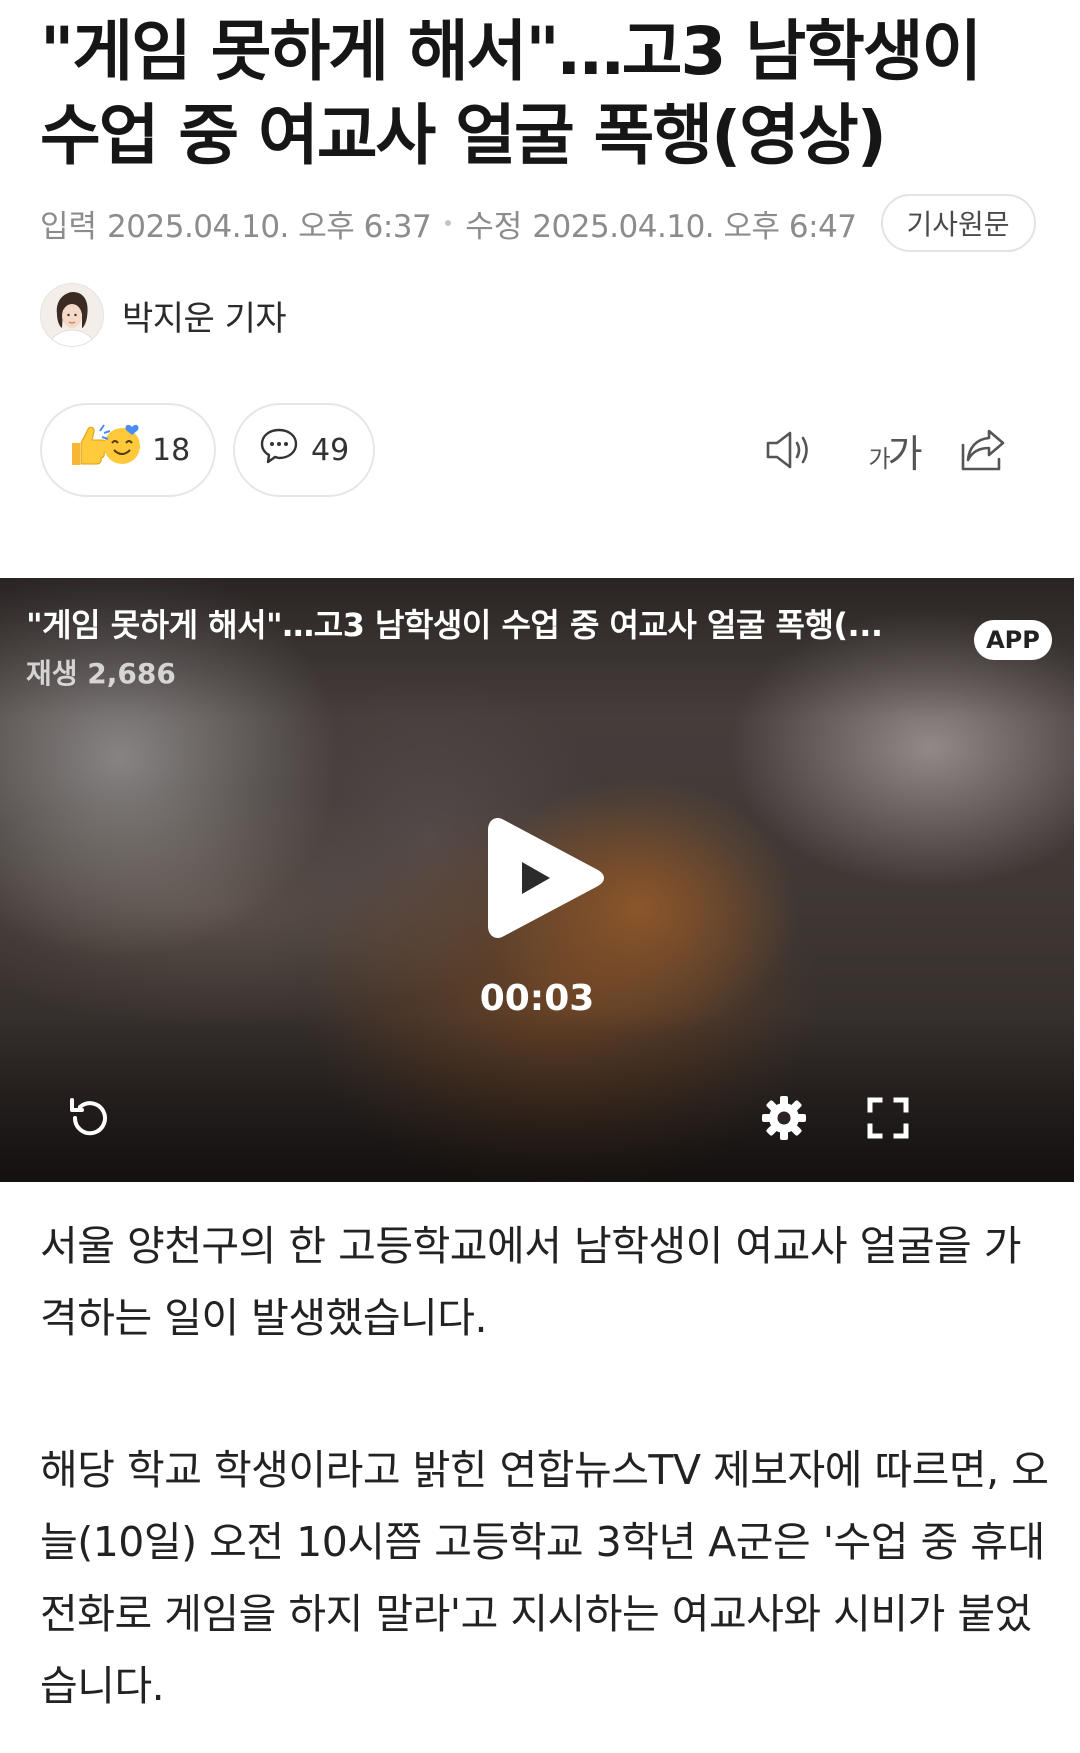 The image size is (1080, 1753). Describe the element at coordinates (90, 1118) in the screenshot. I see `replay-icon` at that location.